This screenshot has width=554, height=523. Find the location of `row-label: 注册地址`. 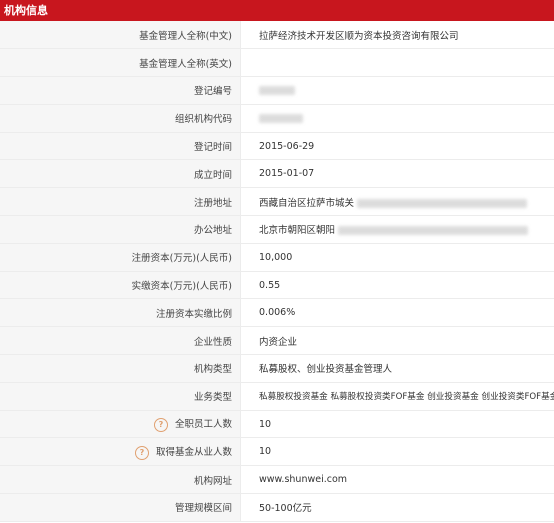

row-label: 注册地址 is located at coordinates (120, 202).